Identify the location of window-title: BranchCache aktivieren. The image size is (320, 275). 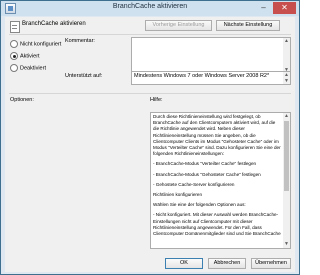
(150, 6).